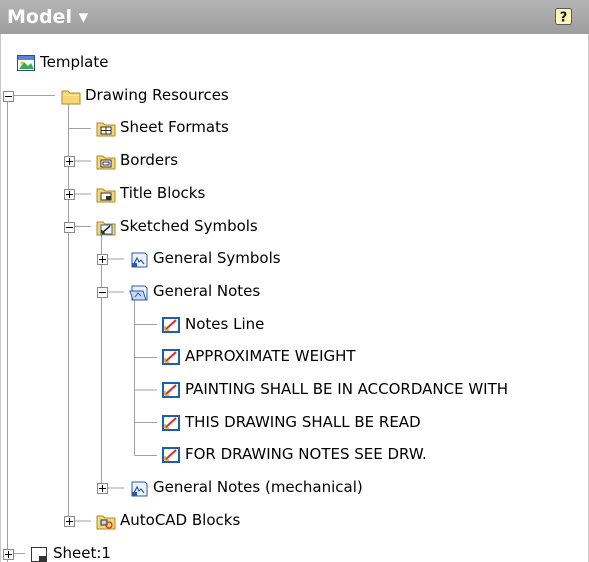 This screenshot has width=589, height=562. I want to click on sheet-formats-icon, so click(106, 129).